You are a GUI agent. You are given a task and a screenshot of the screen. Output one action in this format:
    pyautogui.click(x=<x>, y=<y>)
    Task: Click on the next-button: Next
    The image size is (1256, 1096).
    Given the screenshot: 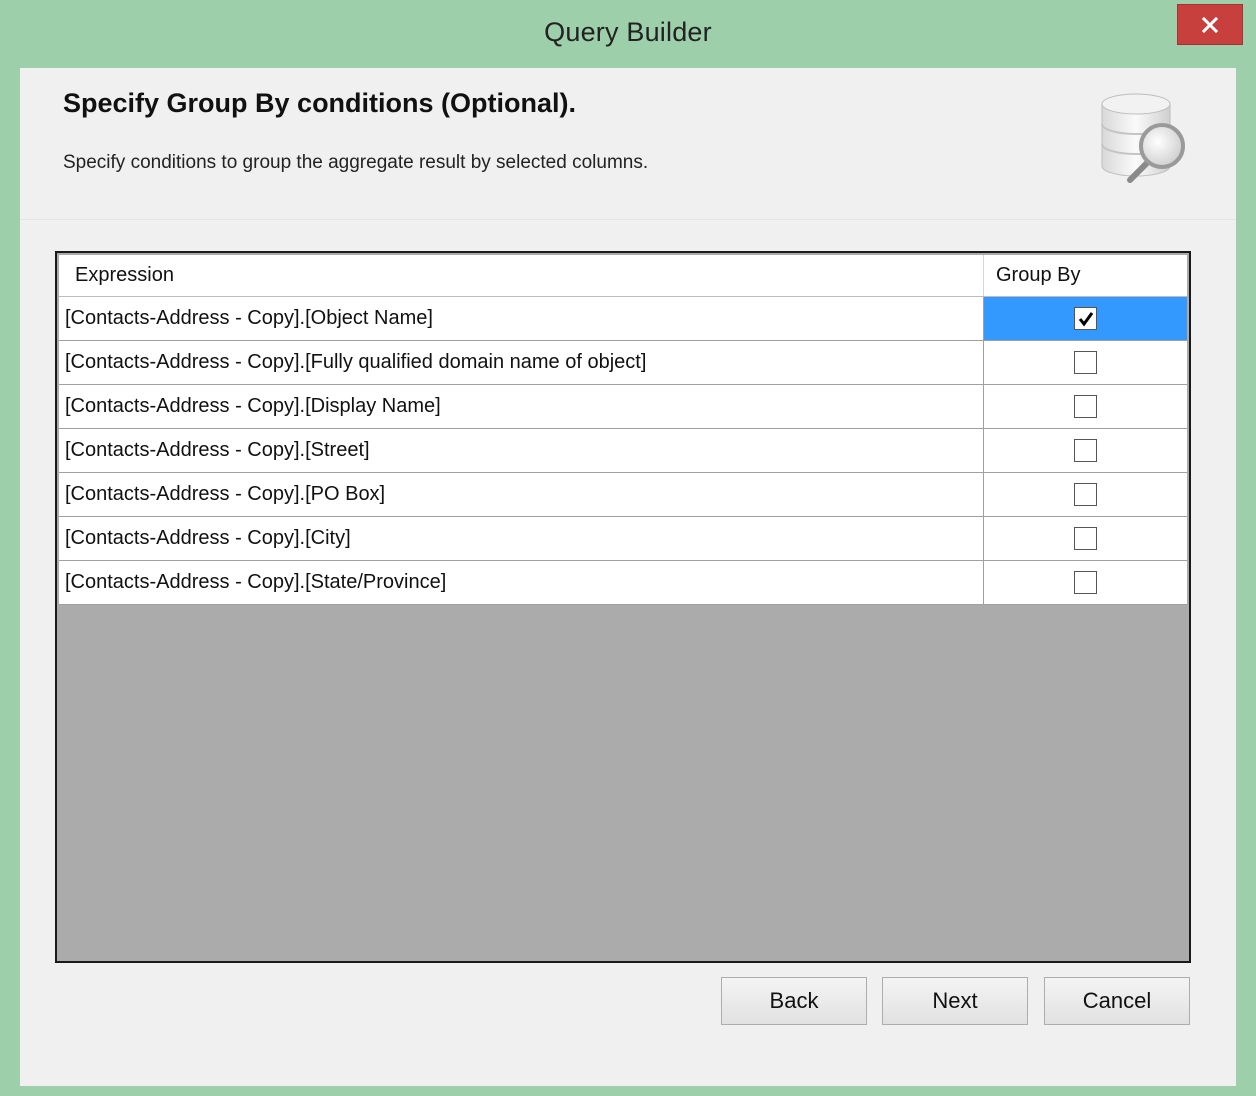 What is the action you would take?
    pyautogui.click(x=955, y=1001)
    